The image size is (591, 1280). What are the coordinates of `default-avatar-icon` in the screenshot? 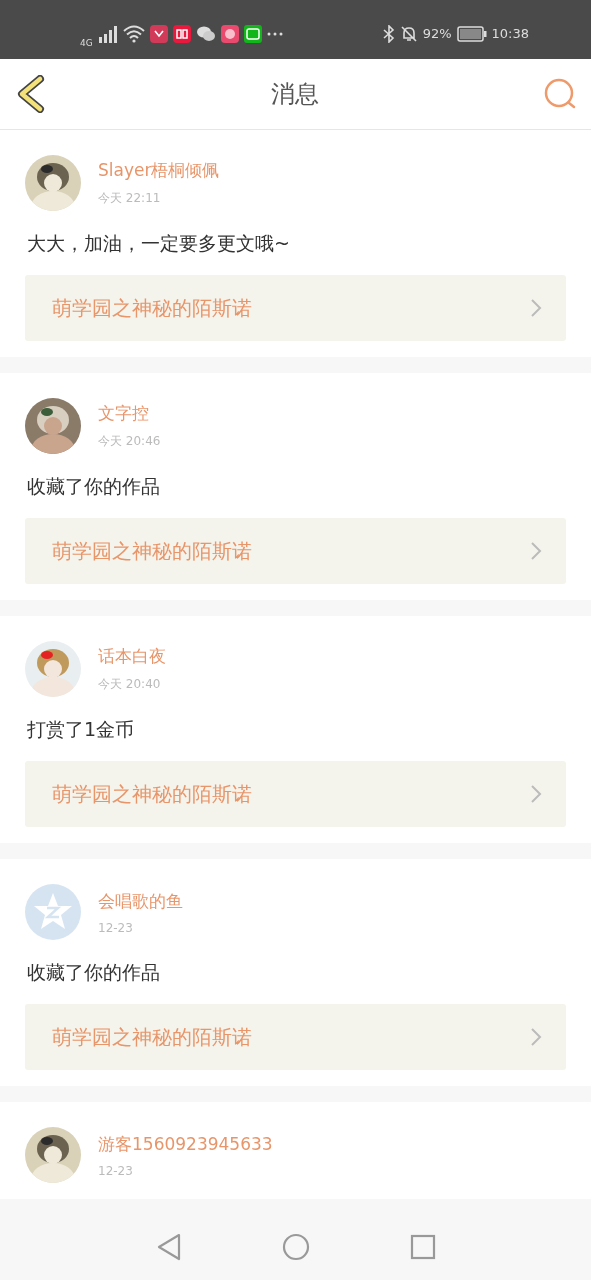 It's located at (53, 912).